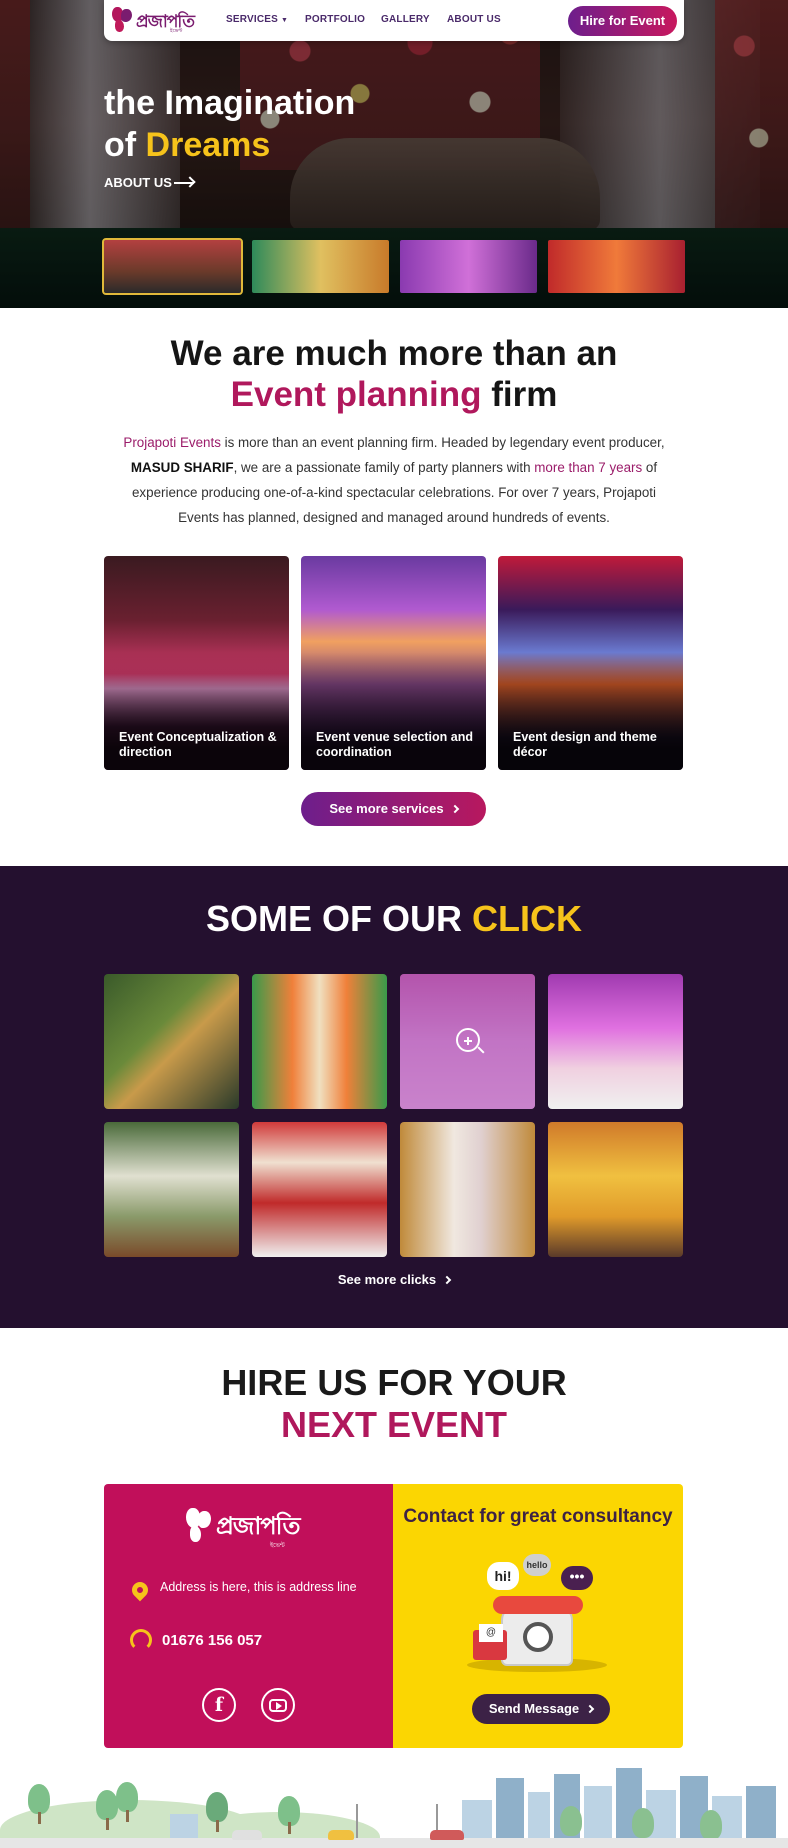 This screenshot has width=788, height=1848. What do you see at coordinates (538, 1516) in the screenshot?
I see `contact-heading: Contact for great consultancy` at bounding box center [538, 1516].